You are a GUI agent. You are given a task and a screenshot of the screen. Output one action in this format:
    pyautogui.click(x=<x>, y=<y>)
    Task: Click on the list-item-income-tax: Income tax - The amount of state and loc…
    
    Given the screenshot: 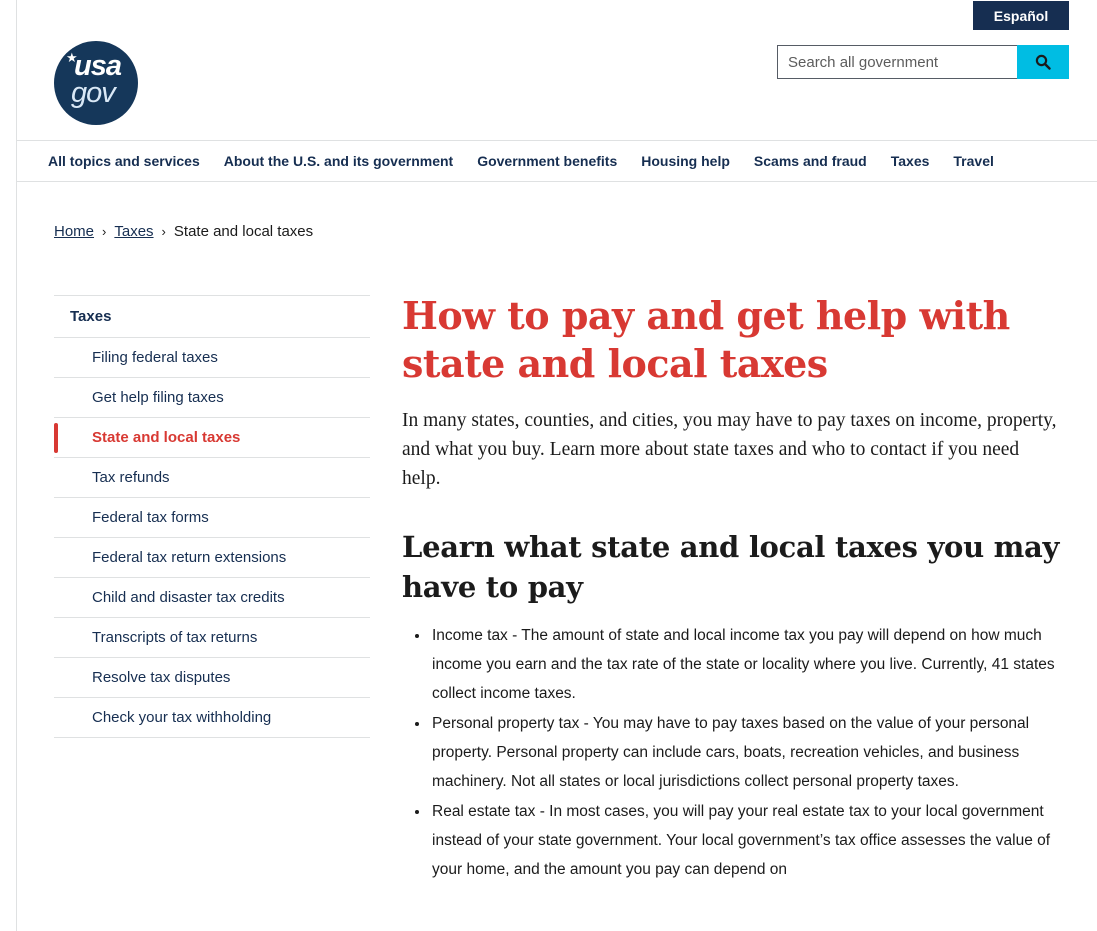 What is the action you would take?
    pyautogui.click(x=746, y=664)
    